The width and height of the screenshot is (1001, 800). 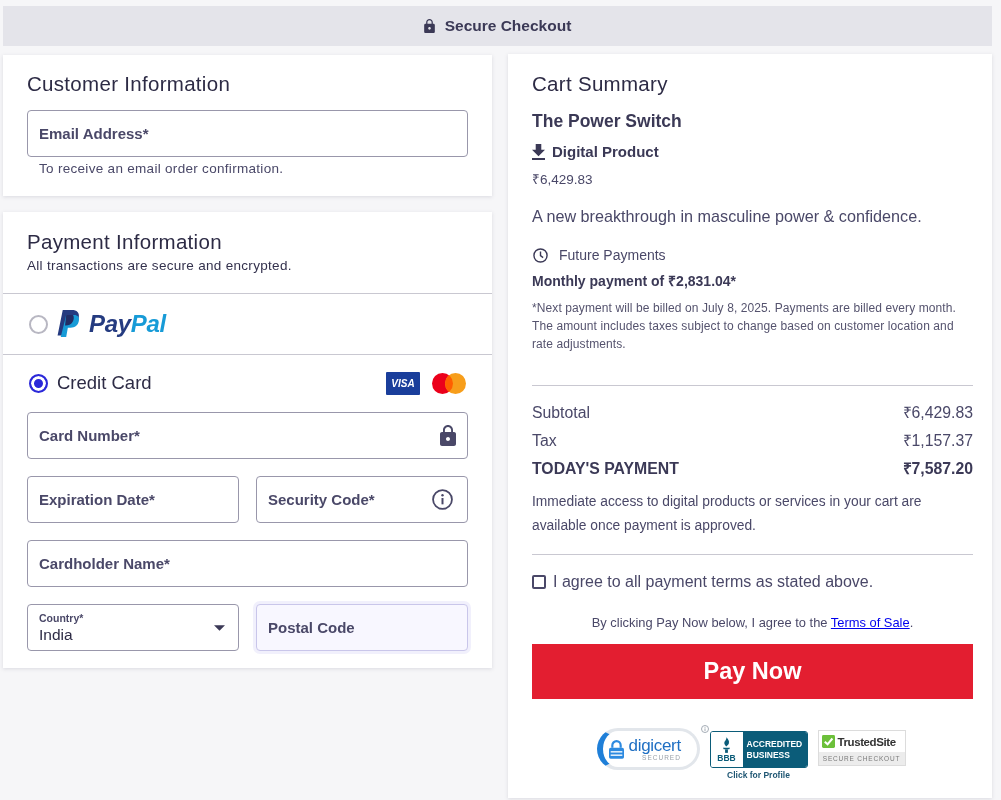 I want to click on paypal-icon, so click(x=68, y=323).